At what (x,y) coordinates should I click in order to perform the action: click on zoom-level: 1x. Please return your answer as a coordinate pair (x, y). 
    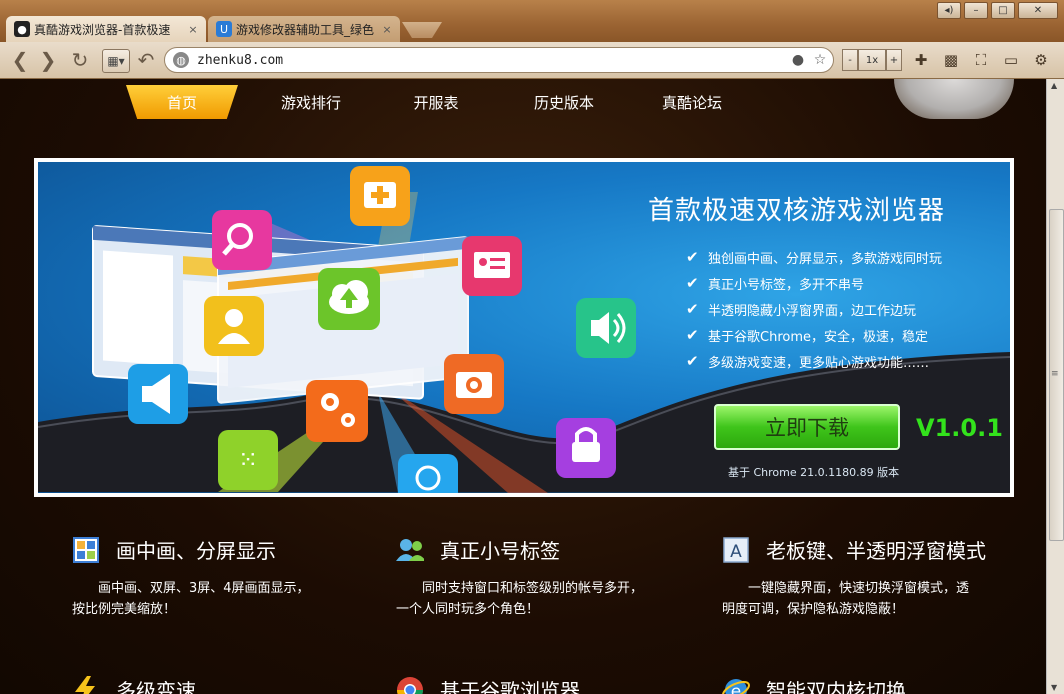
    Looking at the image, I should click on (872, 60).